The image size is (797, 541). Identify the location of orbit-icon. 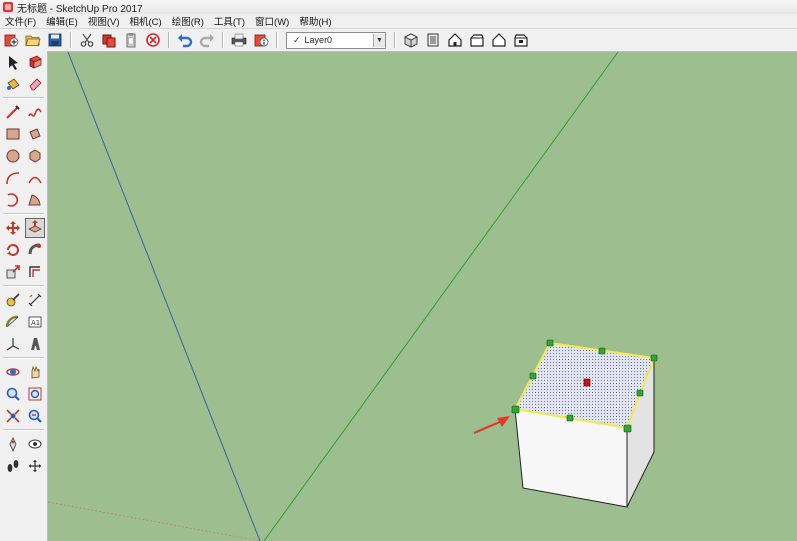
(13, 372).